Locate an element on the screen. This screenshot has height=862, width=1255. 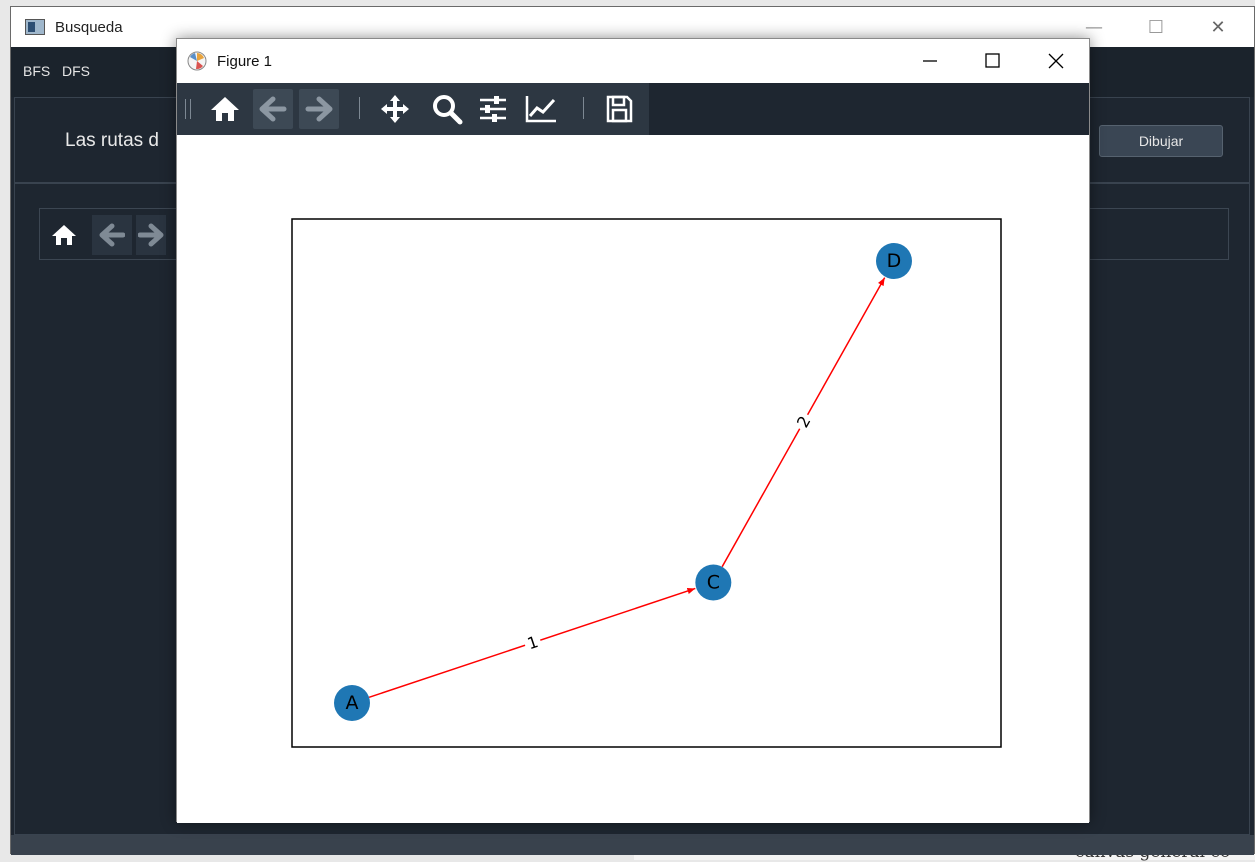
minimize-icon is located at coordinates (930, 61).